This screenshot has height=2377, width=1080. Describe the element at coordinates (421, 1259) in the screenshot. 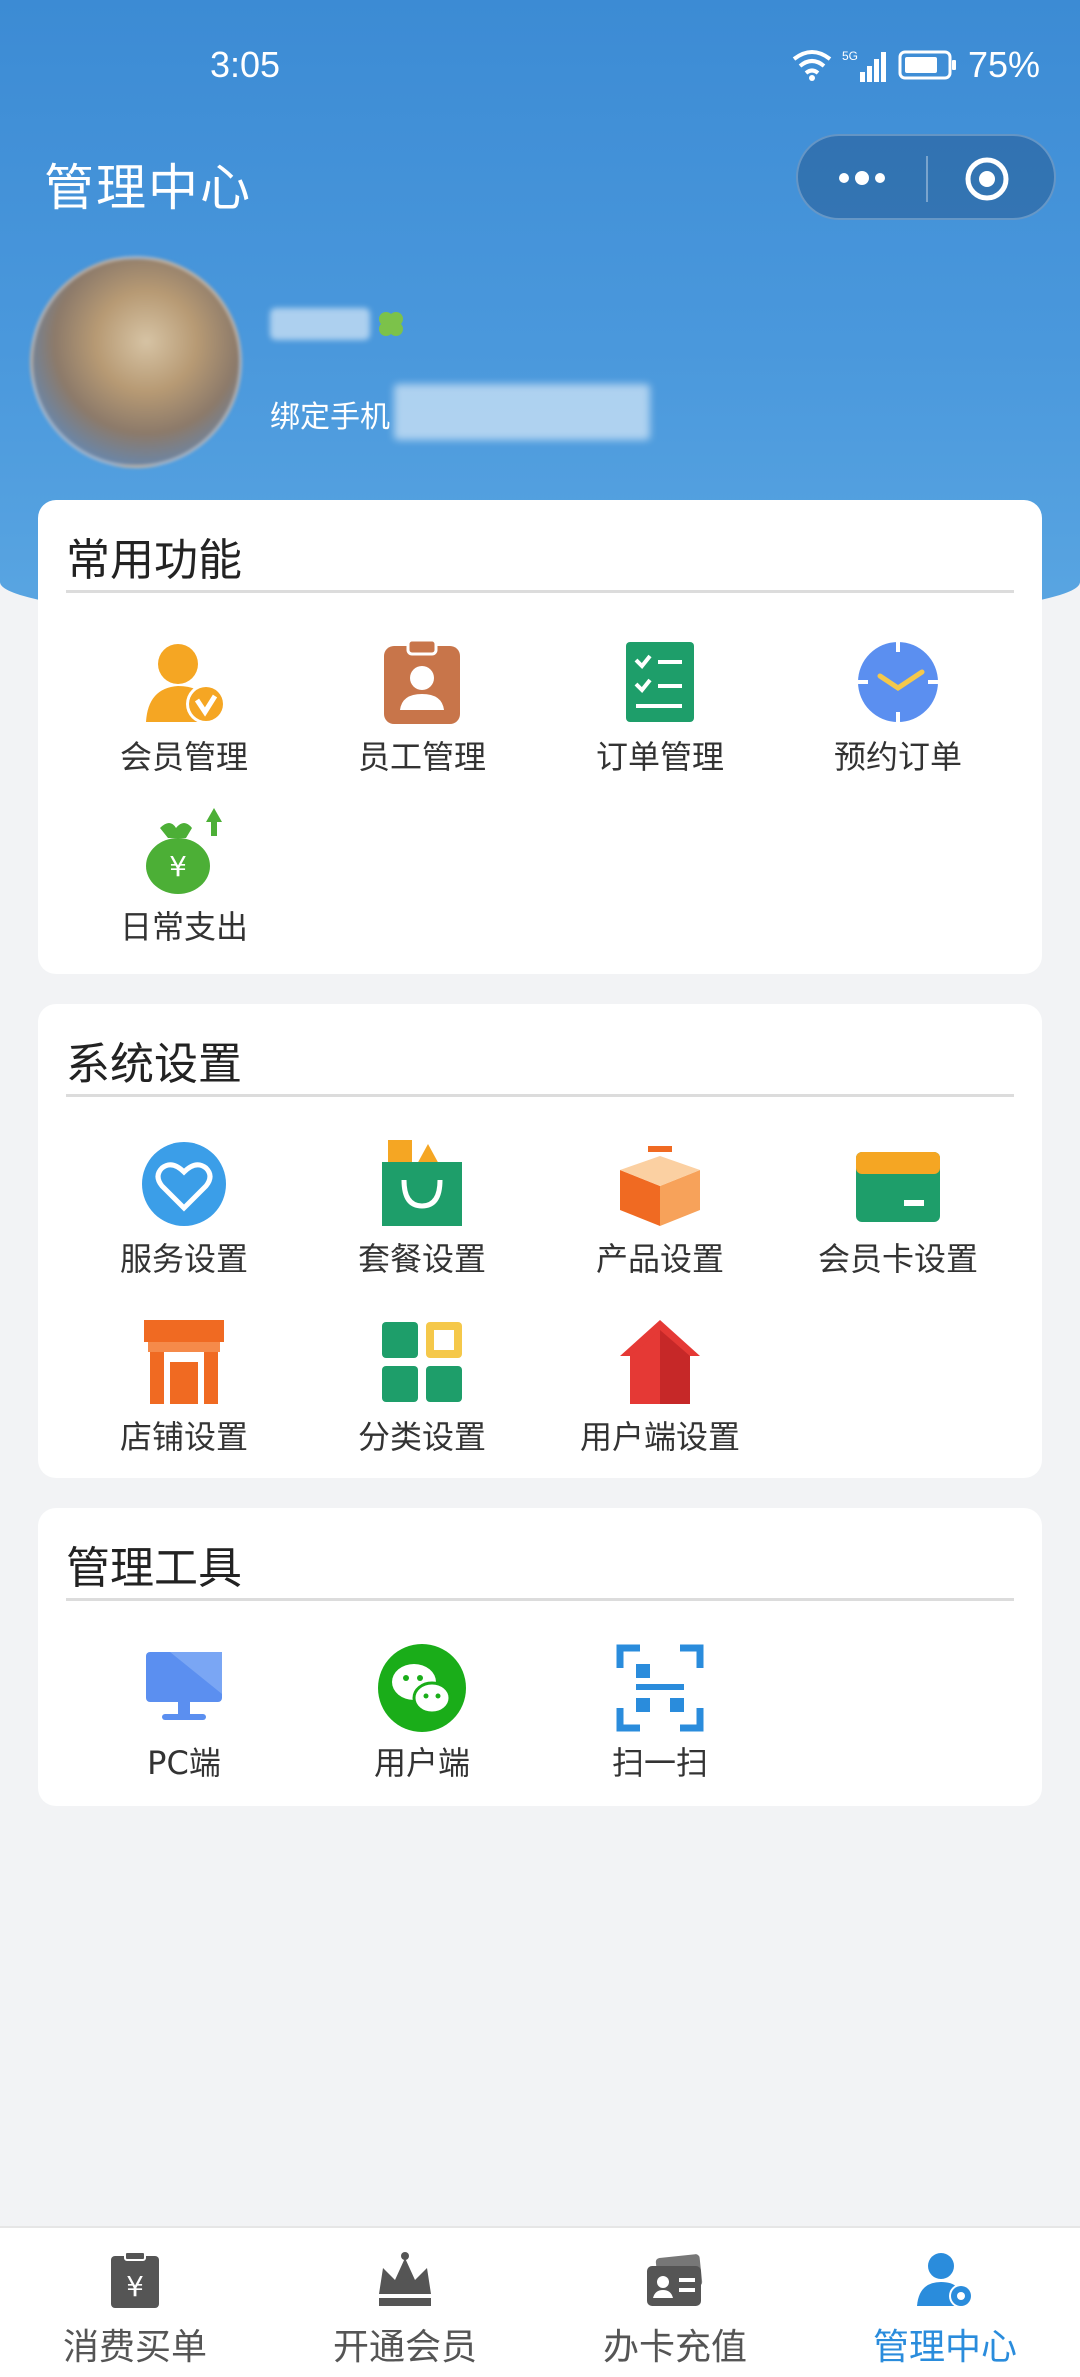

I see `grid-item-label: 套餐设置` at that location.